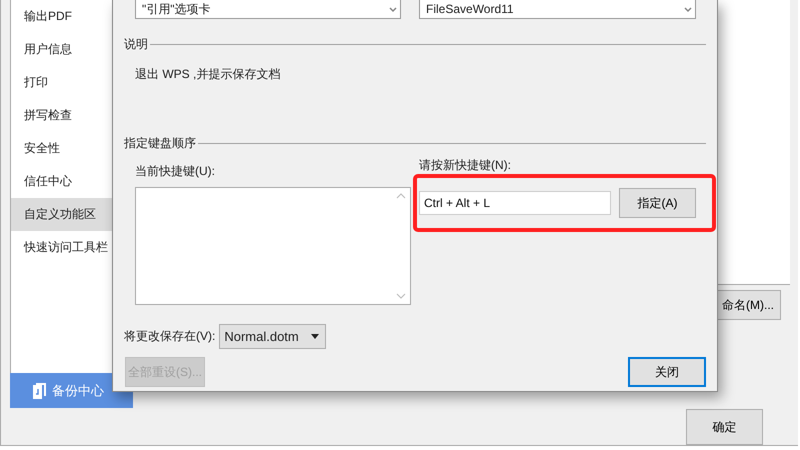 The image size is (800, 450). Describe the element at coordinates (207, 74) in the screenshot. I see `description-text: 退出 WPS ,并提示保存文档` at that location.